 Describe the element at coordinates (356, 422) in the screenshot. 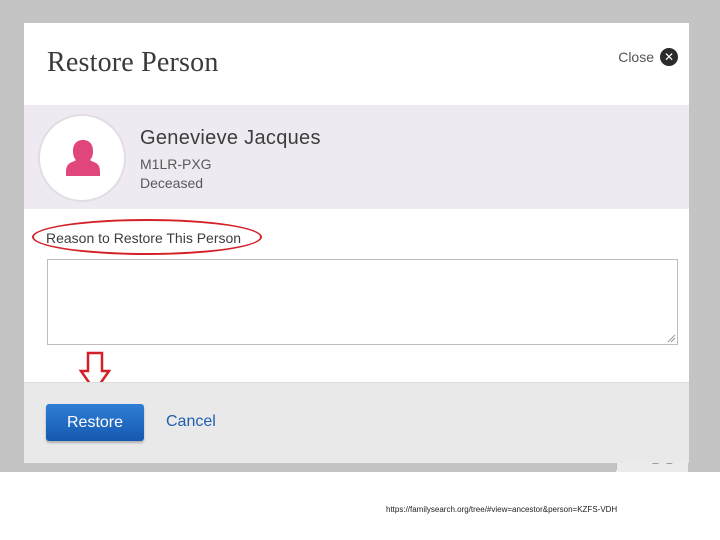

I see `dialog-footer: Restore Cancel` at that location.